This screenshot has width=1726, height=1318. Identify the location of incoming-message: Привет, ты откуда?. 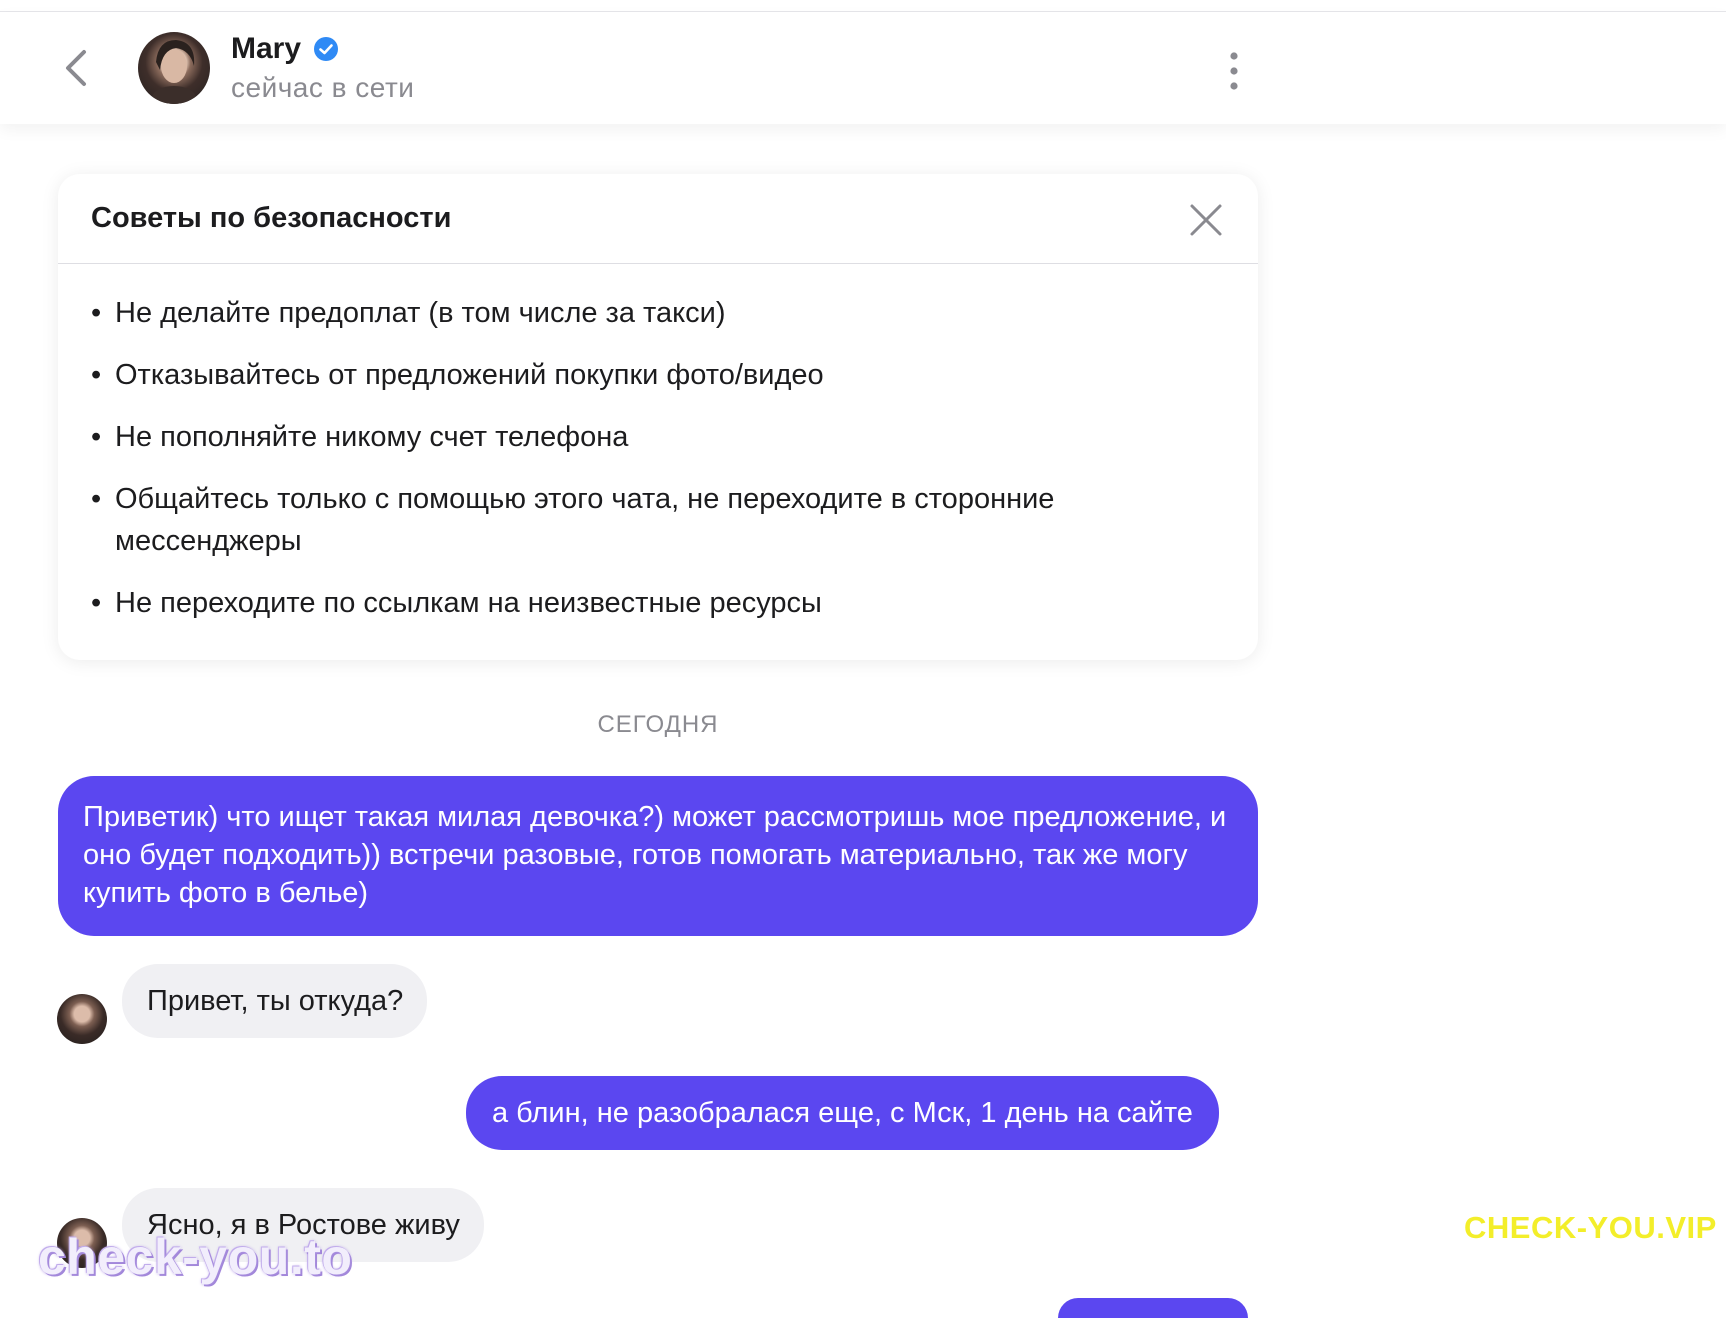
(275, 1001).